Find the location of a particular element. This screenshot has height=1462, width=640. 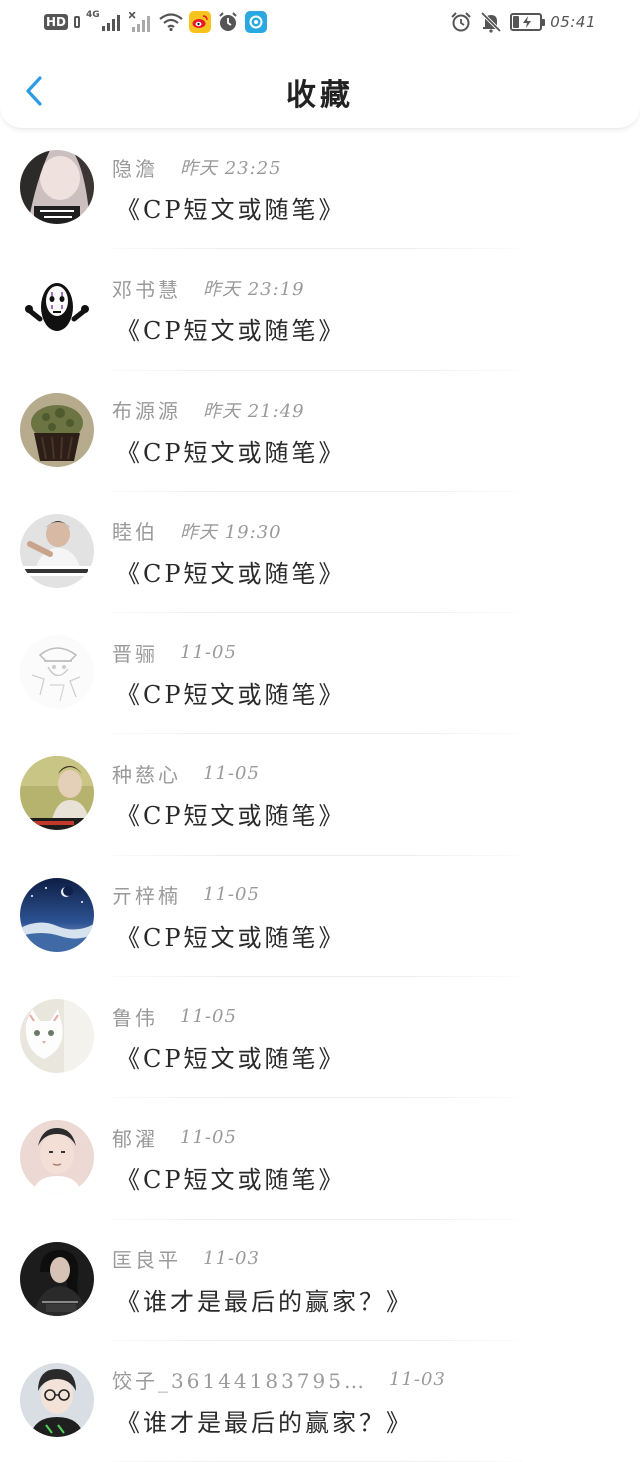

user-name: 亓梓楠 is located at coordinates (146, 896).